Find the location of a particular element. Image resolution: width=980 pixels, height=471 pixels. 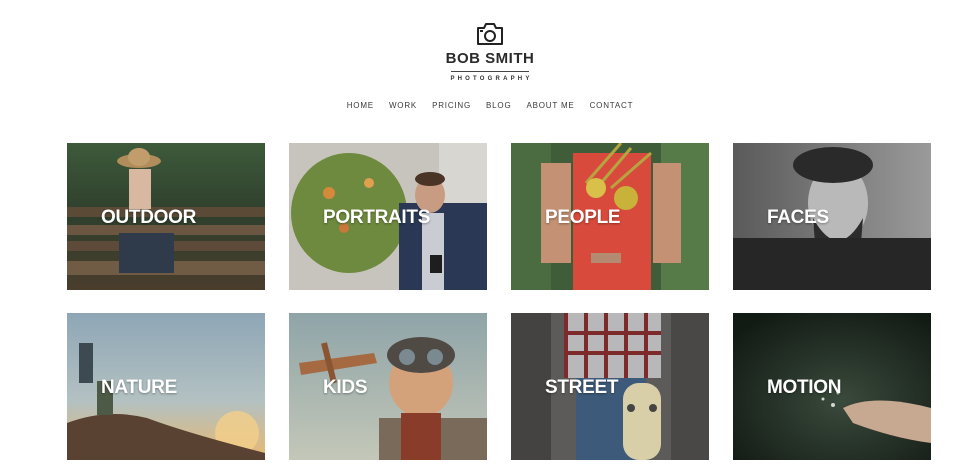

gallery-tile-outdoor: OUTDOOR is located at coordinates (166, 216).